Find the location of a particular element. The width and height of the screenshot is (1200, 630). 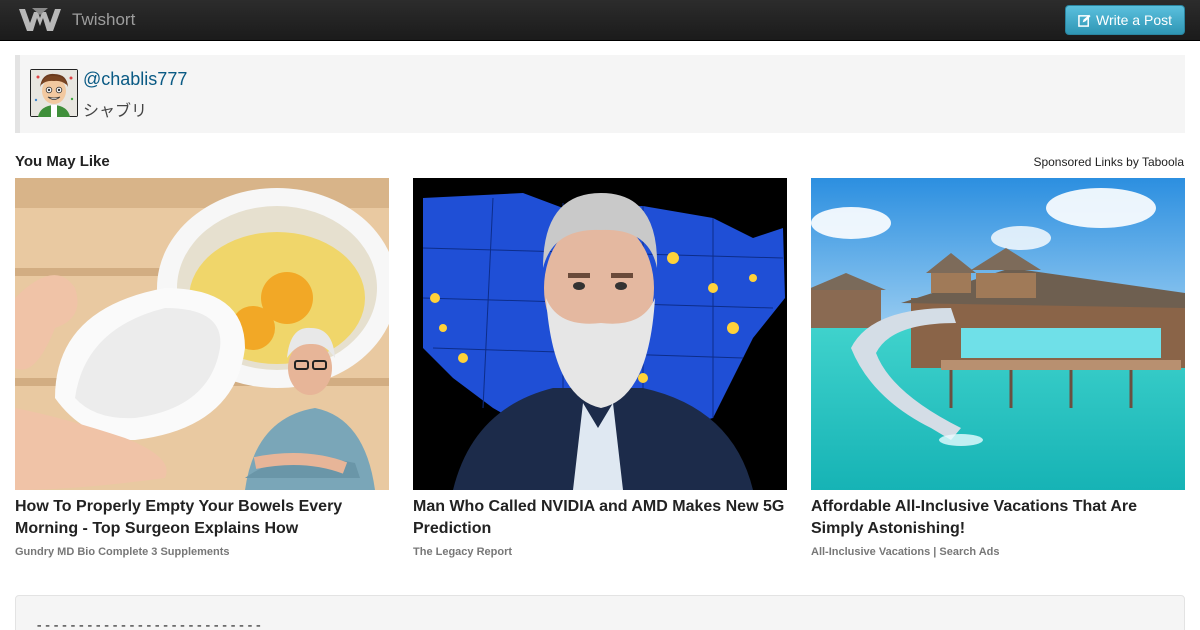

post-content-box: --------------------------- is located at coordinates (600, 612).